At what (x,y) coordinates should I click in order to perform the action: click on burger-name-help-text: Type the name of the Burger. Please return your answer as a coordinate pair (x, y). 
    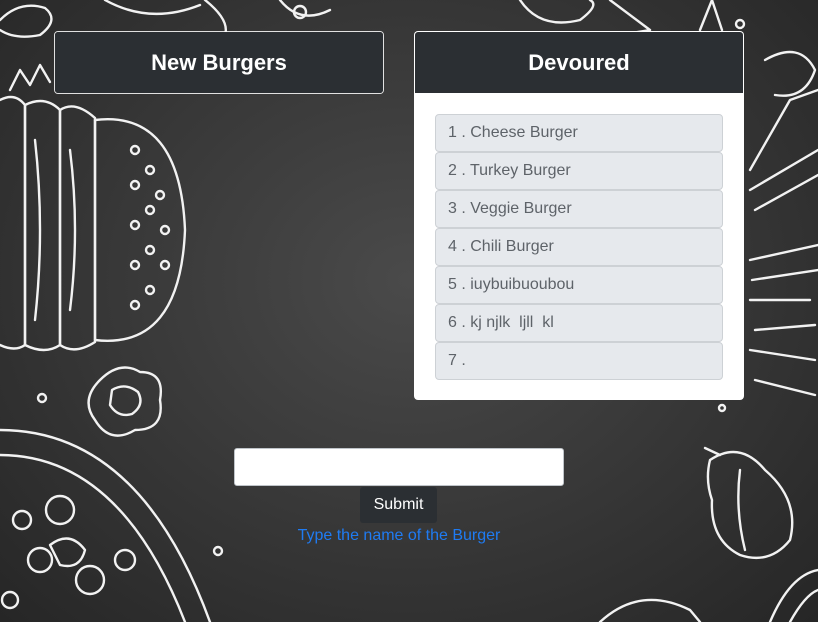
    Looking at the image, I should click on (399, 535).